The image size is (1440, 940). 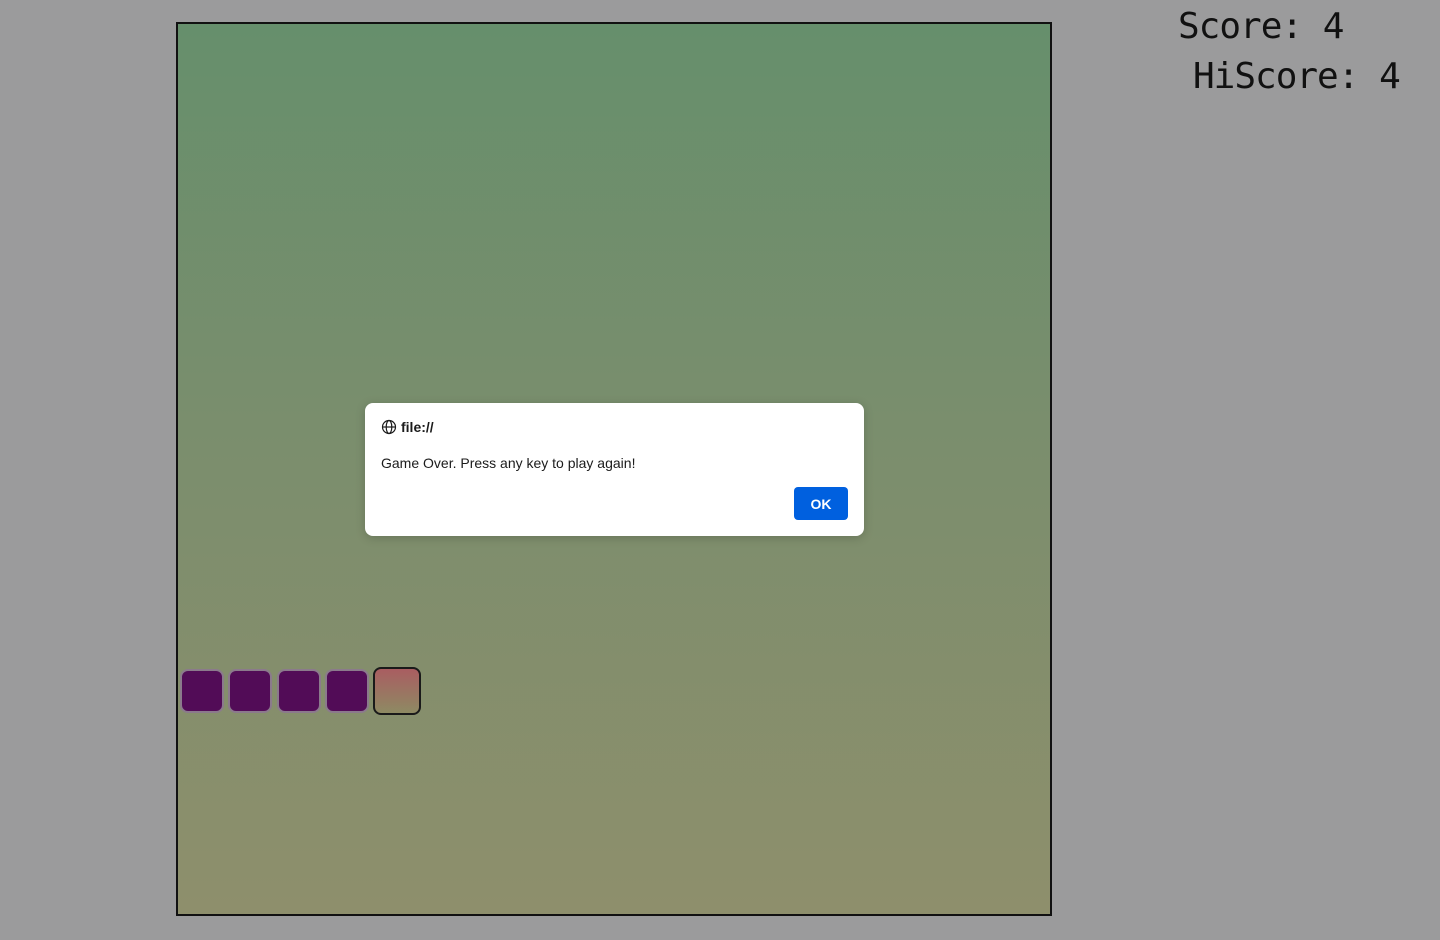 I want to click on hiscore-display: HiScore: 4, so click(x=1297, y=76).